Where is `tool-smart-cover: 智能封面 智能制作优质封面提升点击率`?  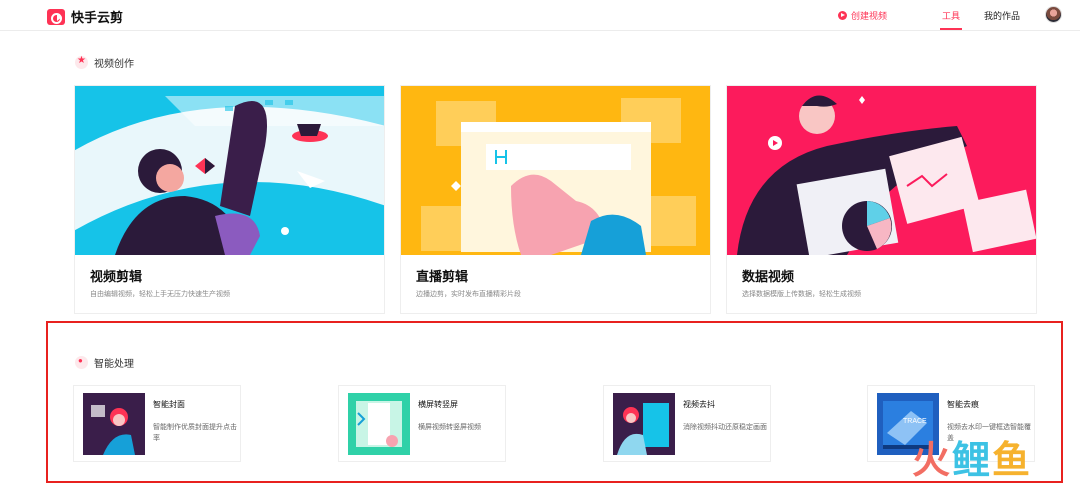
tool-smart-cover: 智能封面 智能制作优质封面提升点击率 is located at coordinates (157, 423).